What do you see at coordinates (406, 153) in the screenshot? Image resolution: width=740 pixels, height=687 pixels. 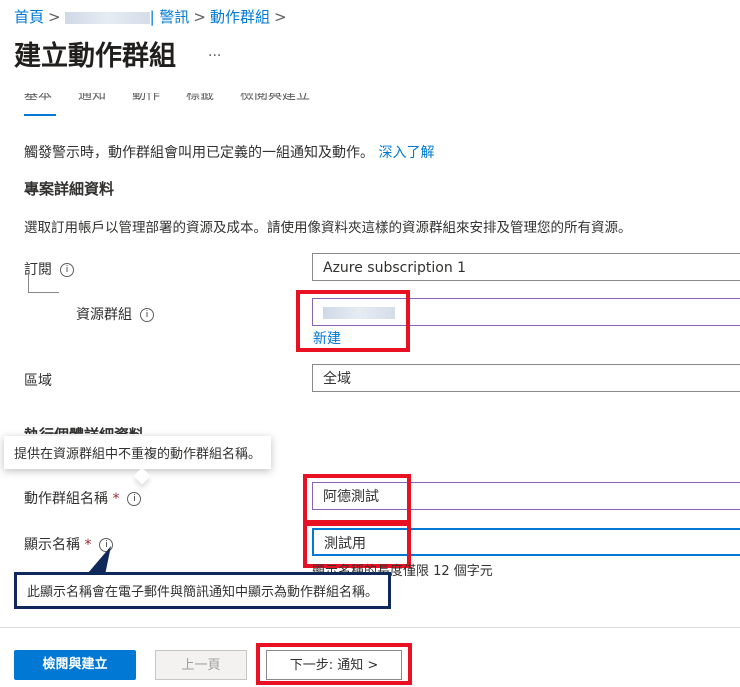 I see `learn-more-link: 深入了解` at bounding box center [406, 153].